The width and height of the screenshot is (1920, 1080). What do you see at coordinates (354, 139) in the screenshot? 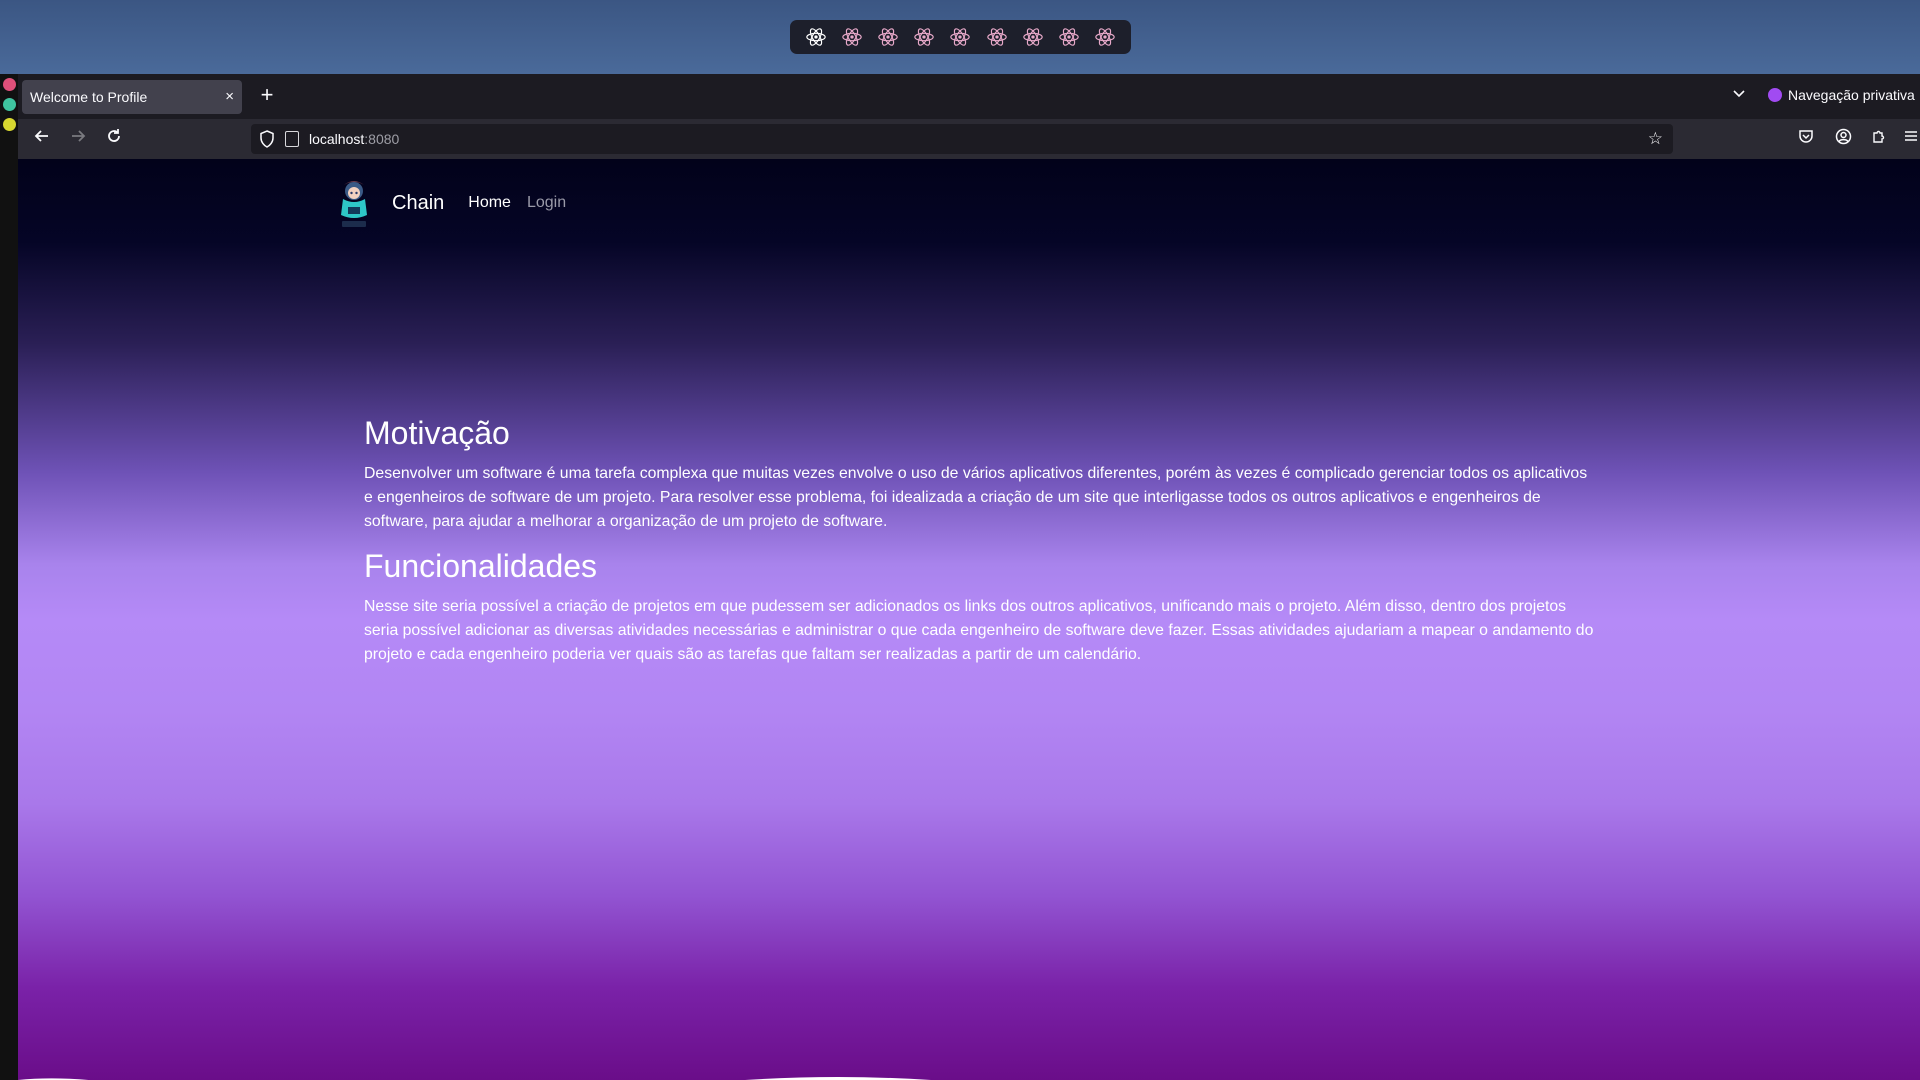
I see `url-text: localhost:8080` at bounding box center [354, 139].